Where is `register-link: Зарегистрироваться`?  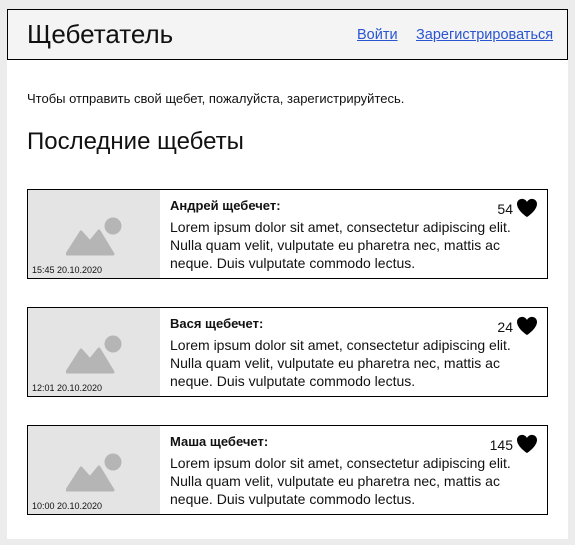
register-link: Зарегистрироваться is located at coordinates (484, 35).